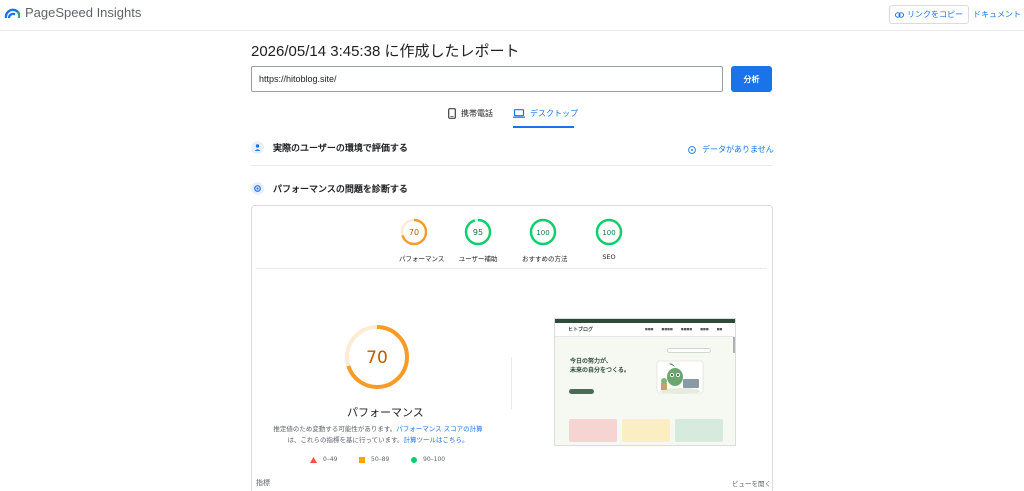 This screenshot has height=491, width=1024. I want to click on field-data-title: 実際のユーザーの環境で評価する, so click(340, 149).